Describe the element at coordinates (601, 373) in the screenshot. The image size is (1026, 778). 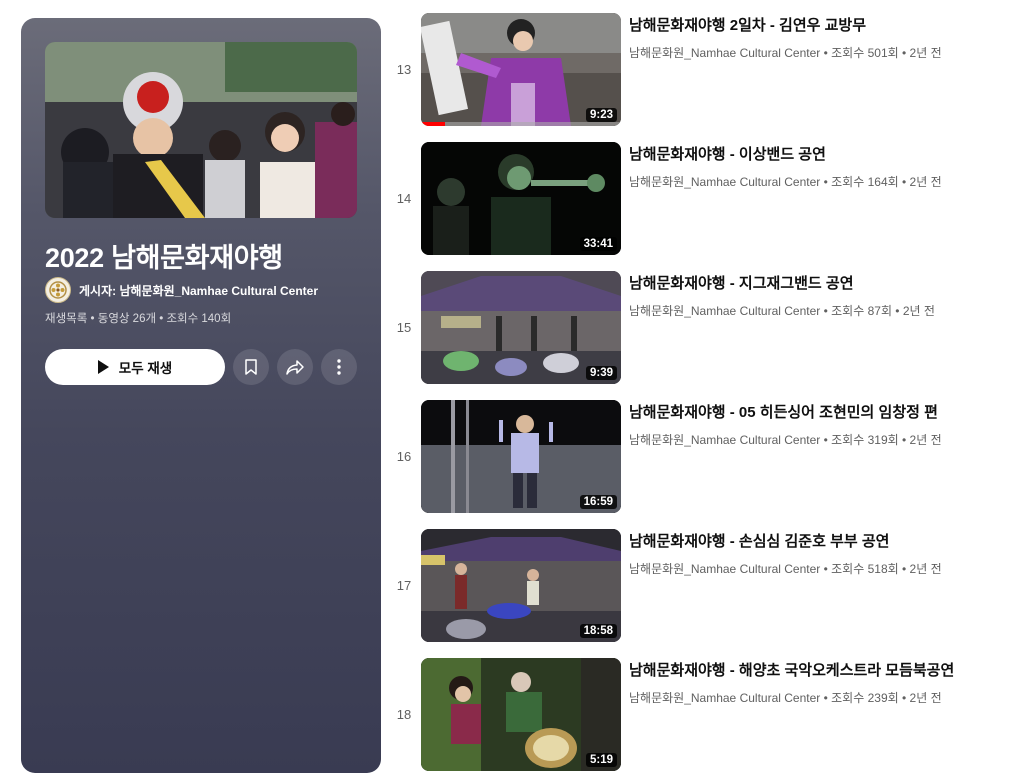
I see `video-duration: 9:39` at that location.